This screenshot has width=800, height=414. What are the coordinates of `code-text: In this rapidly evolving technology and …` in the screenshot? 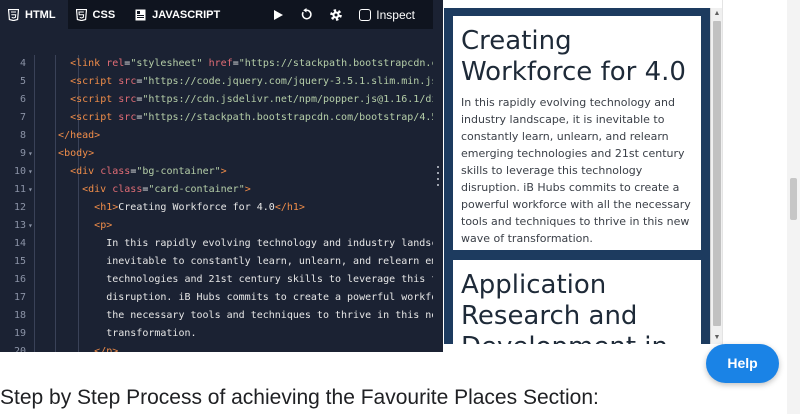 It's located at (239, 244).